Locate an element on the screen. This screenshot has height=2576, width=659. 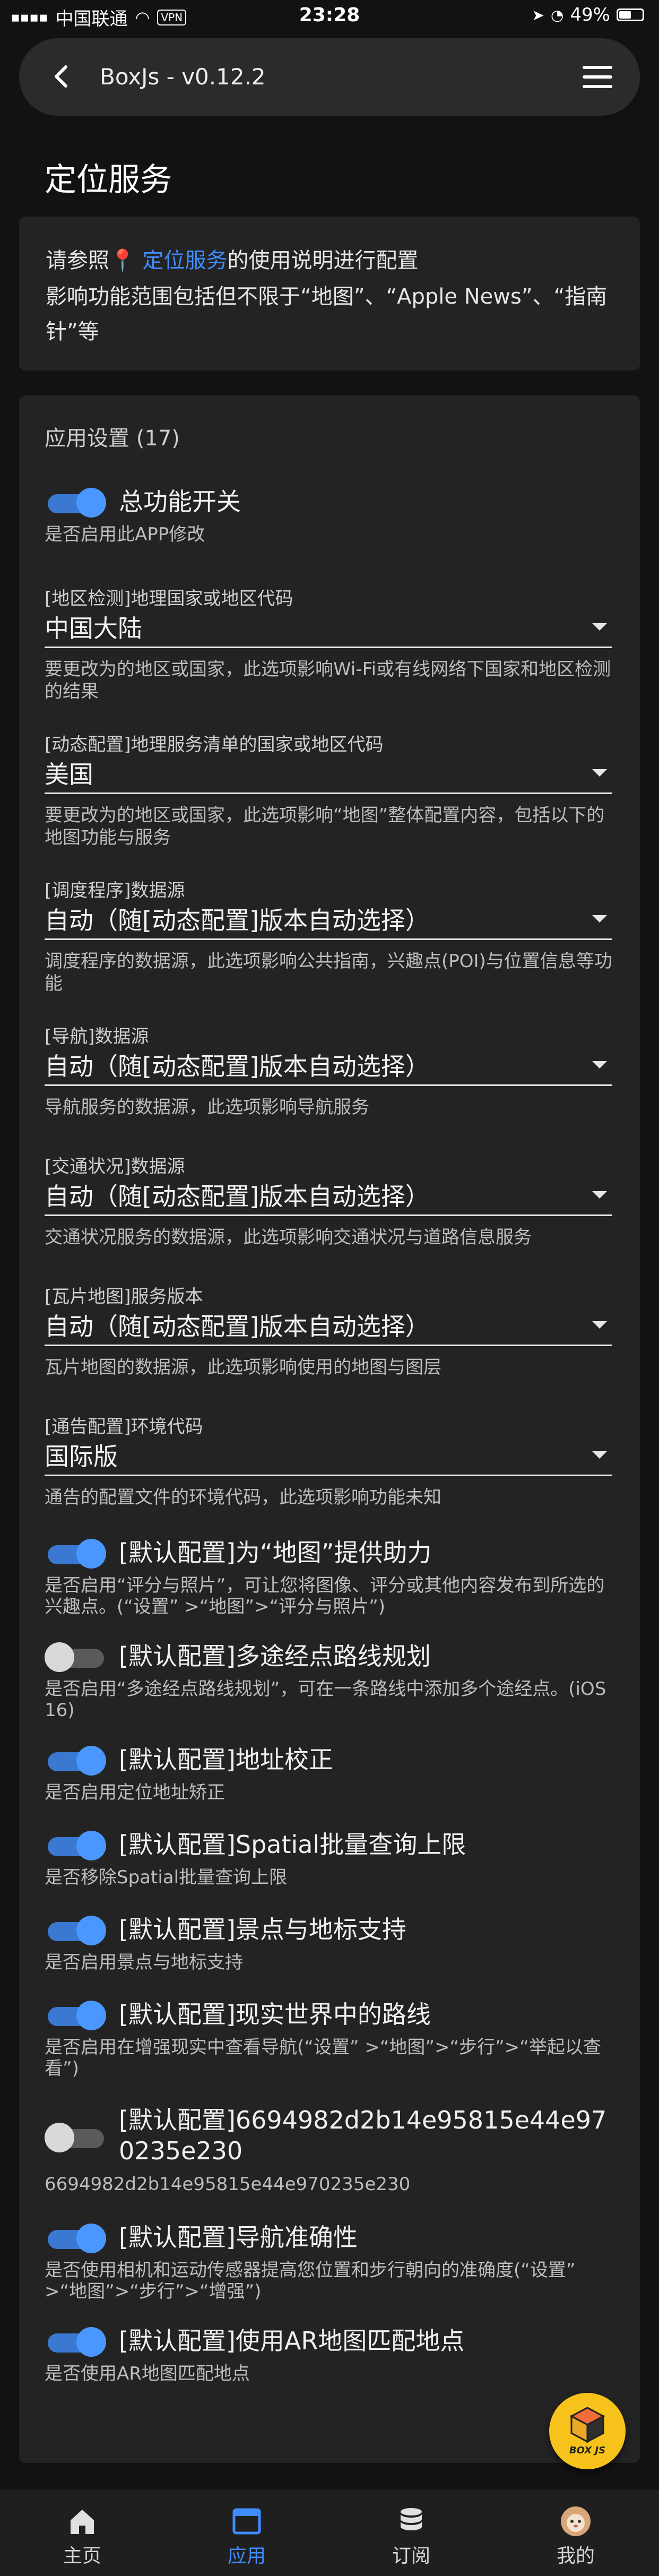
nav-profile: 我的 is located at coordinates (575, 2532).